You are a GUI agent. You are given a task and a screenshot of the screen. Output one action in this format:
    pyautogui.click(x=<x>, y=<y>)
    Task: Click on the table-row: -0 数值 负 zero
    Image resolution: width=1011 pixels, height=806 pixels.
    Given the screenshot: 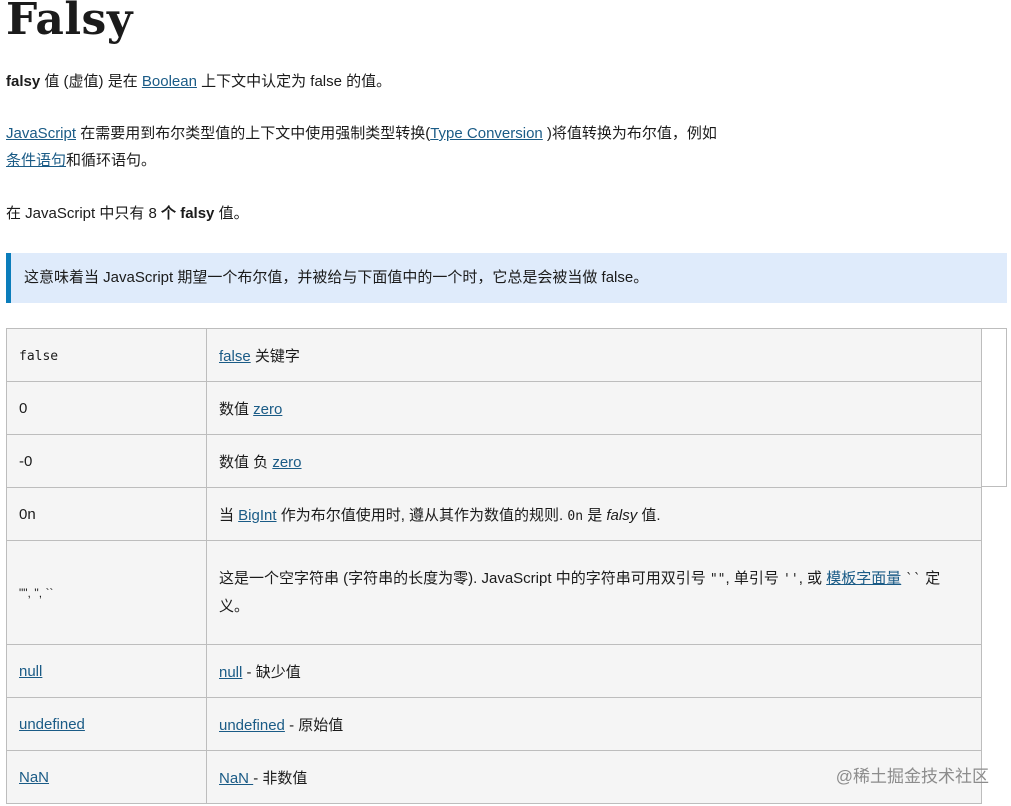 What is the action you would take?
    pyautogui.click(x=494, y=461)
    